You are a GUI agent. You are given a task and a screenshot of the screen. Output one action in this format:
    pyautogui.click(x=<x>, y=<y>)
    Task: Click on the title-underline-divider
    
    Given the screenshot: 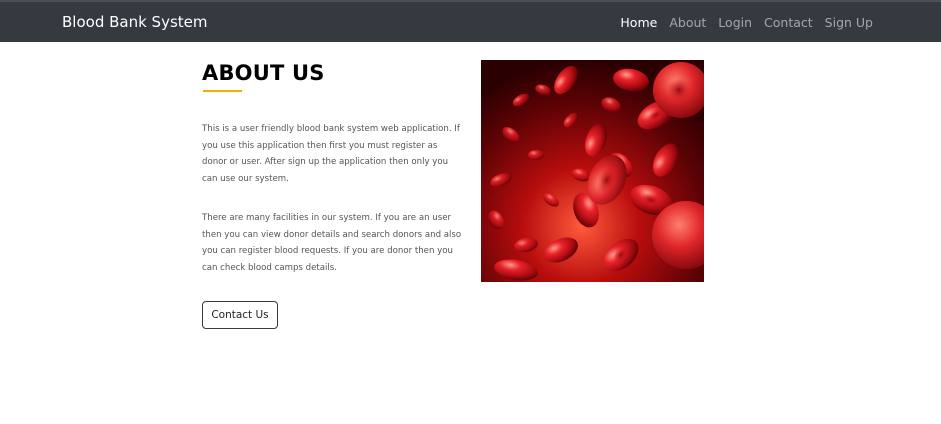 What is the action you would take?
    pyautogui.click(x=222, y=91)
    